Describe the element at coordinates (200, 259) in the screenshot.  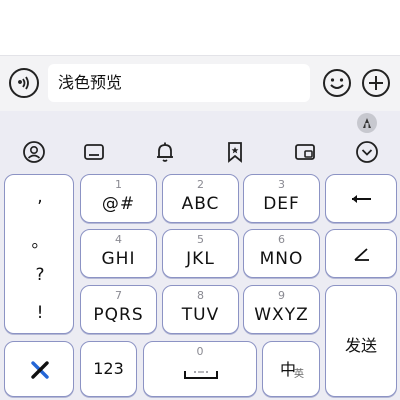
I see `key-5-label: JKL` at that location.